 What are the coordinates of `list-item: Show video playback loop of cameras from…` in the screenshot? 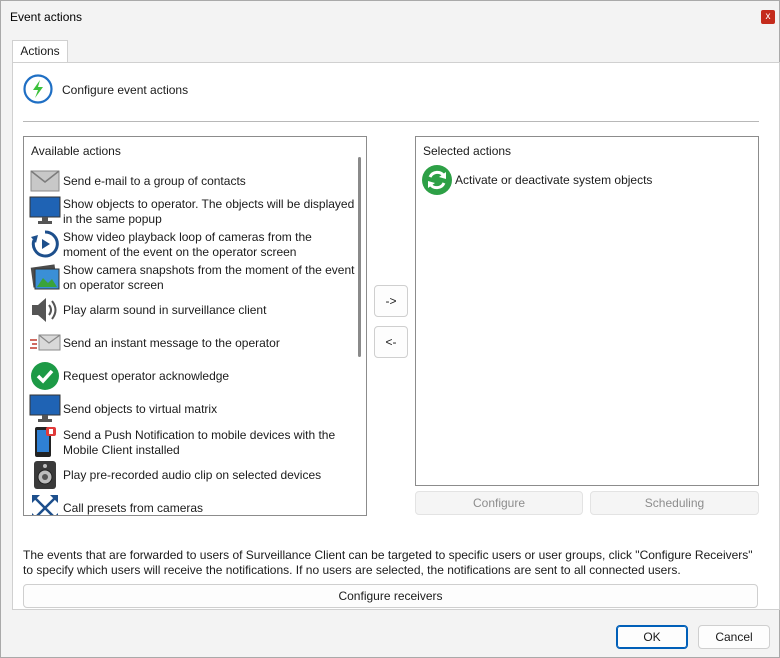 It's located at (191, 244).